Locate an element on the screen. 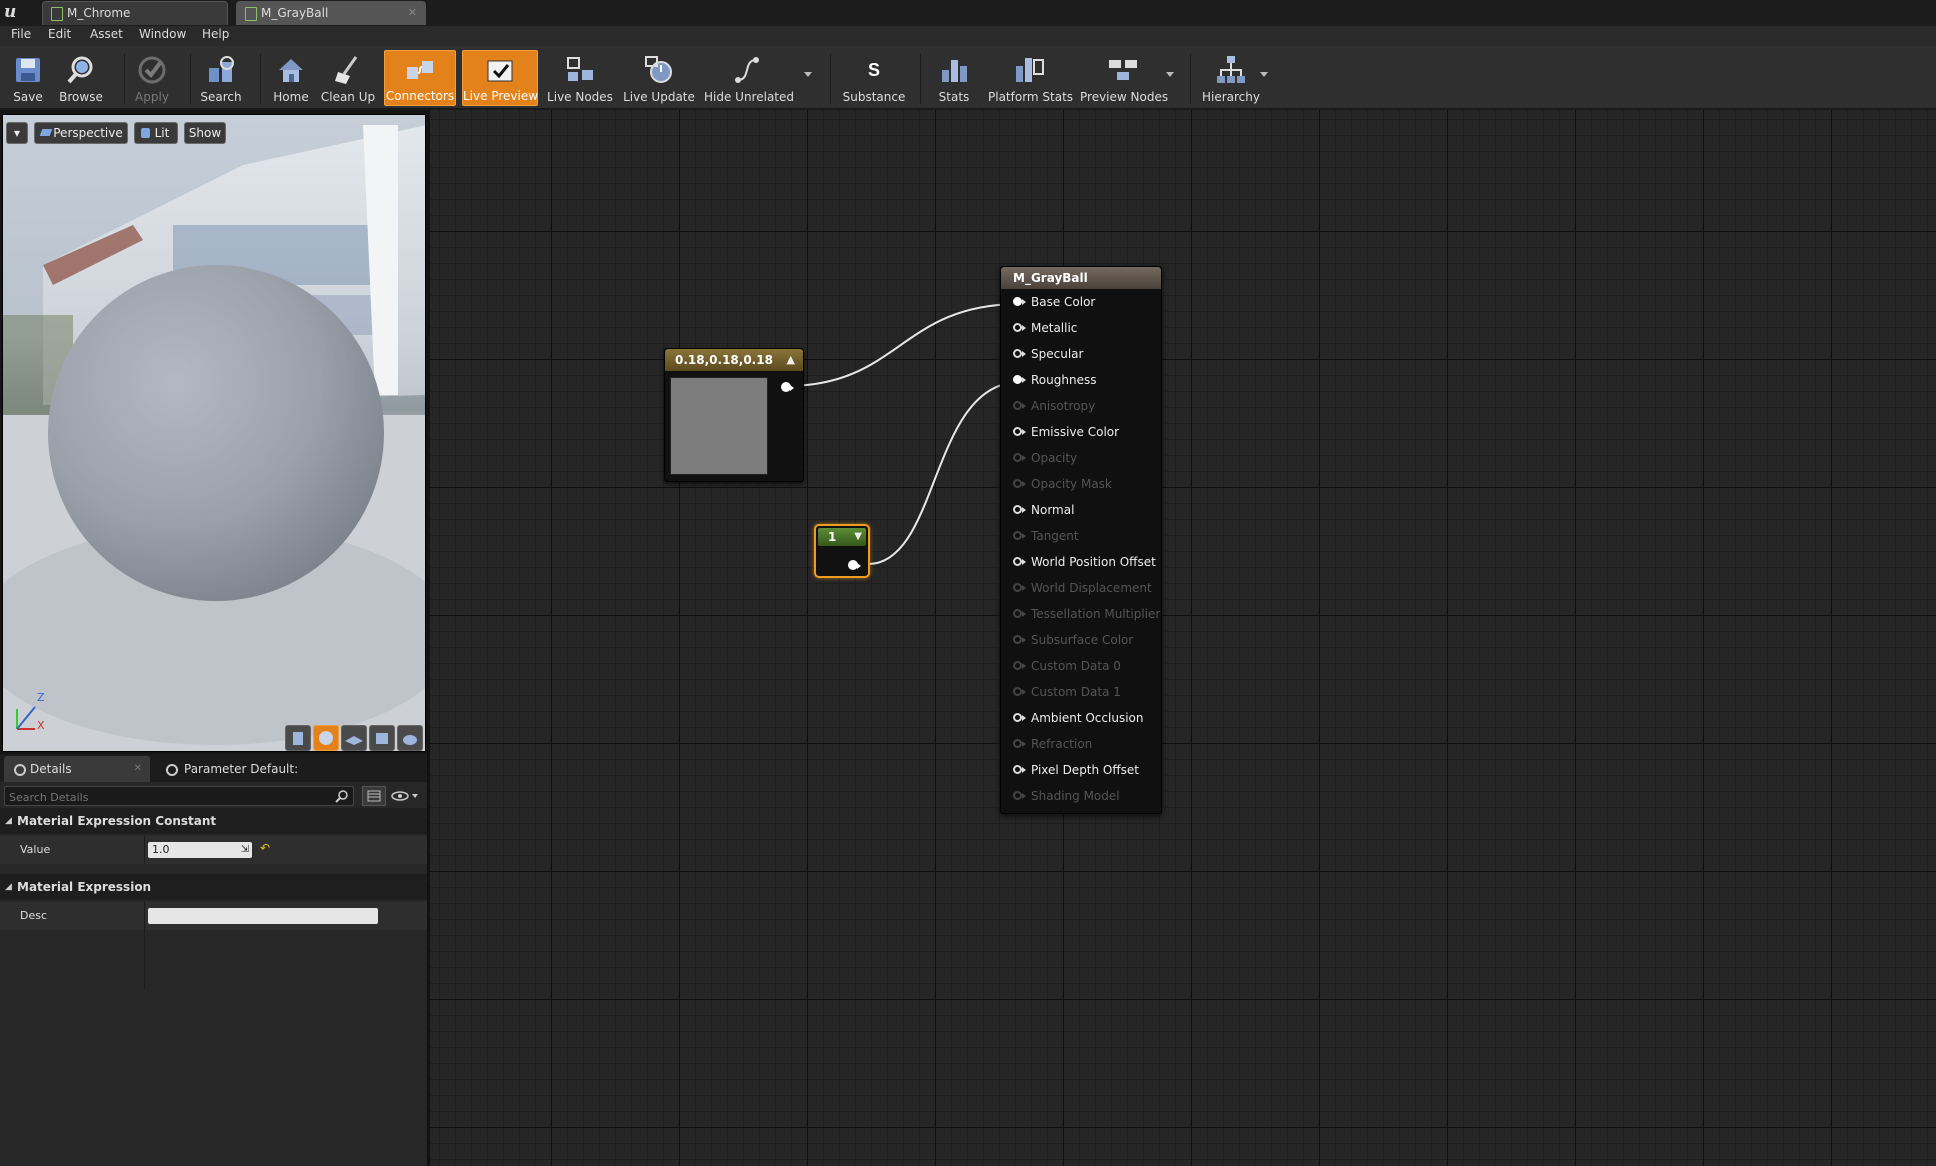  platform-stats-button: Platform Stats is located at coordinates (1030, 78).